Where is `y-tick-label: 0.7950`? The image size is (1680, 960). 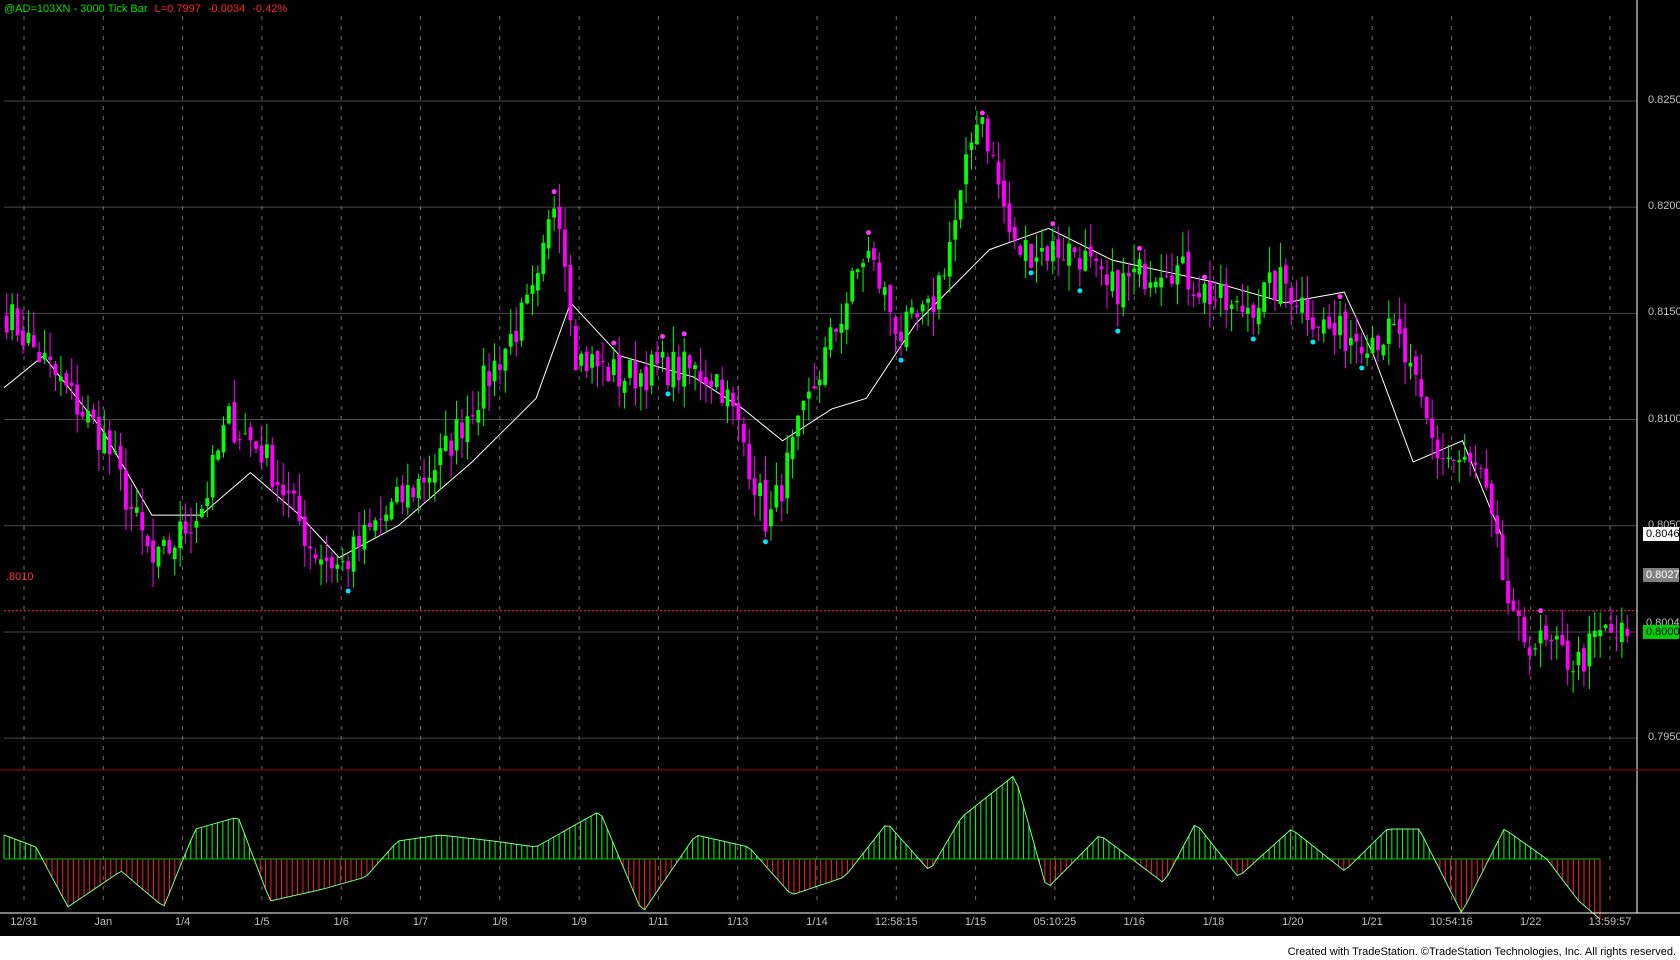 y-tick-label: 0.7950 is located at coordinates (1664, 737).